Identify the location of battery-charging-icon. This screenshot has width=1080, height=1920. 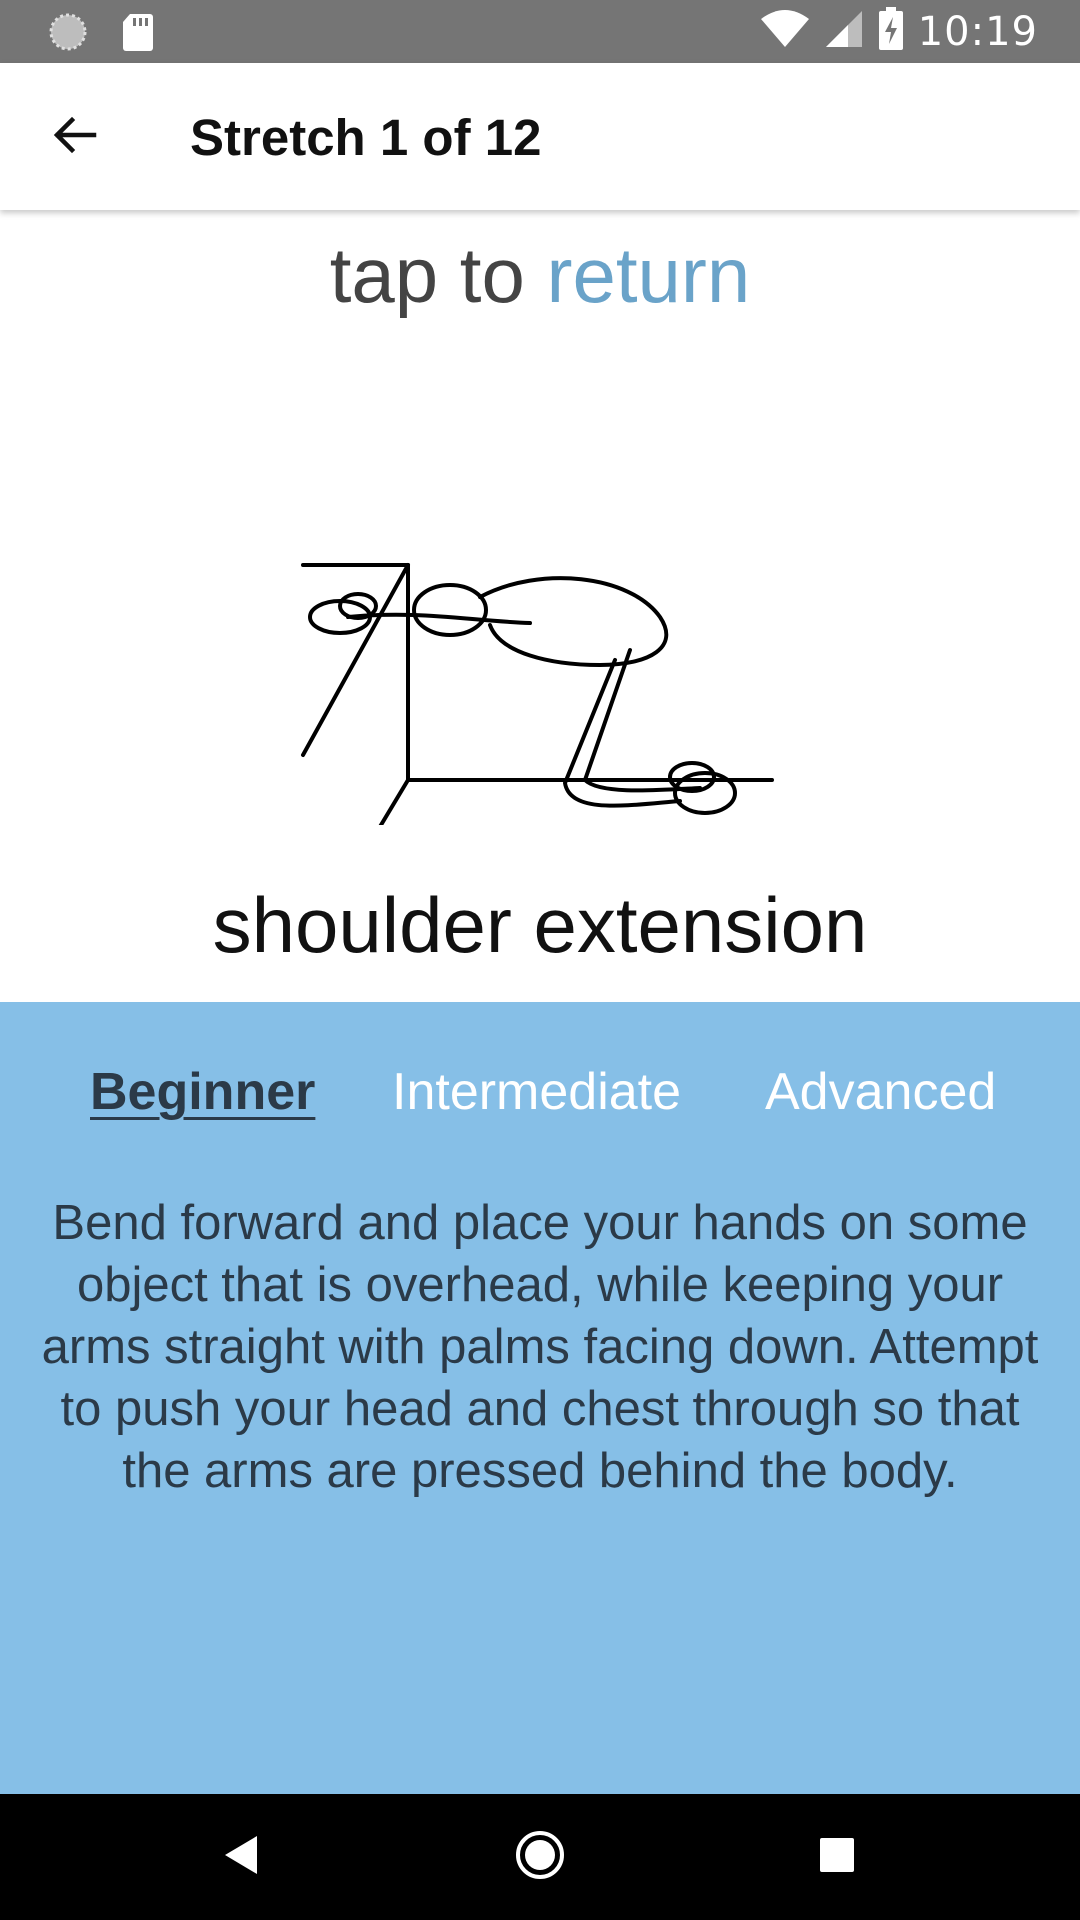
(891, 31).